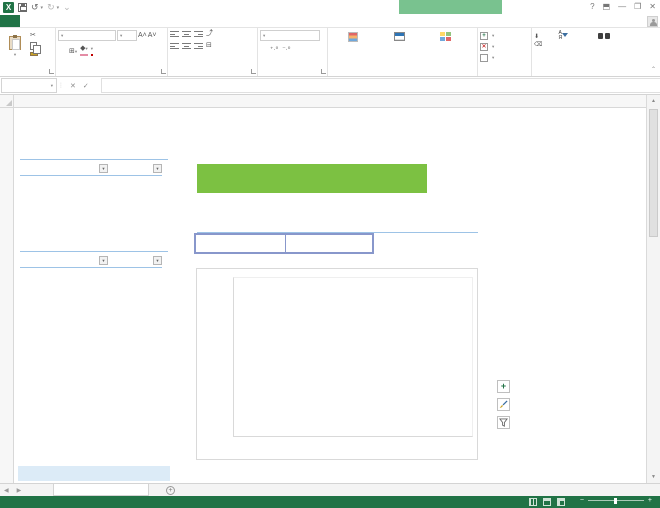 This screenshot has height=508, width=660. Describe the element at coordinates (607, 6) in the screenshot. I see `ribbon-display-icon: ⬒` at that location.